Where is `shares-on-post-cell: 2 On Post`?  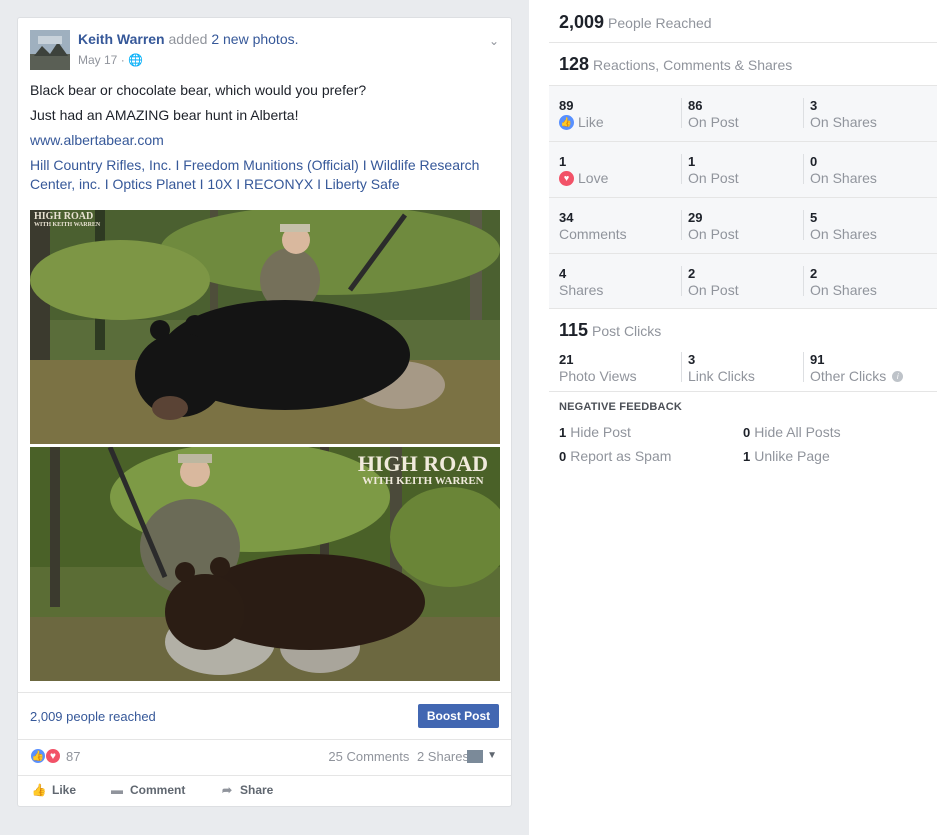 shares-on-post-cell: 2 On Post is located at coordinates (748, 282).